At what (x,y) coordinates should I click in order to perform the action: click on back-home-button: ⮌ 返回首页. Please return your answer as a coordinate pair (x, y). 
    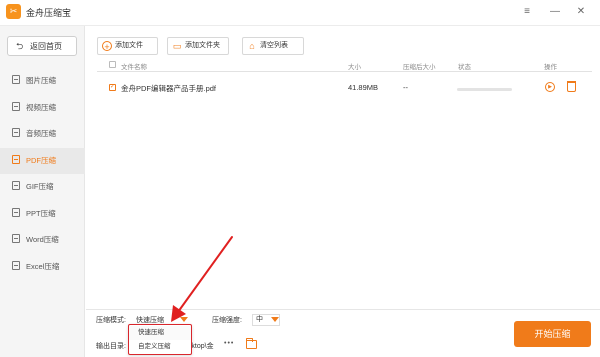
    Looking at the image, I should click on (42, 46).